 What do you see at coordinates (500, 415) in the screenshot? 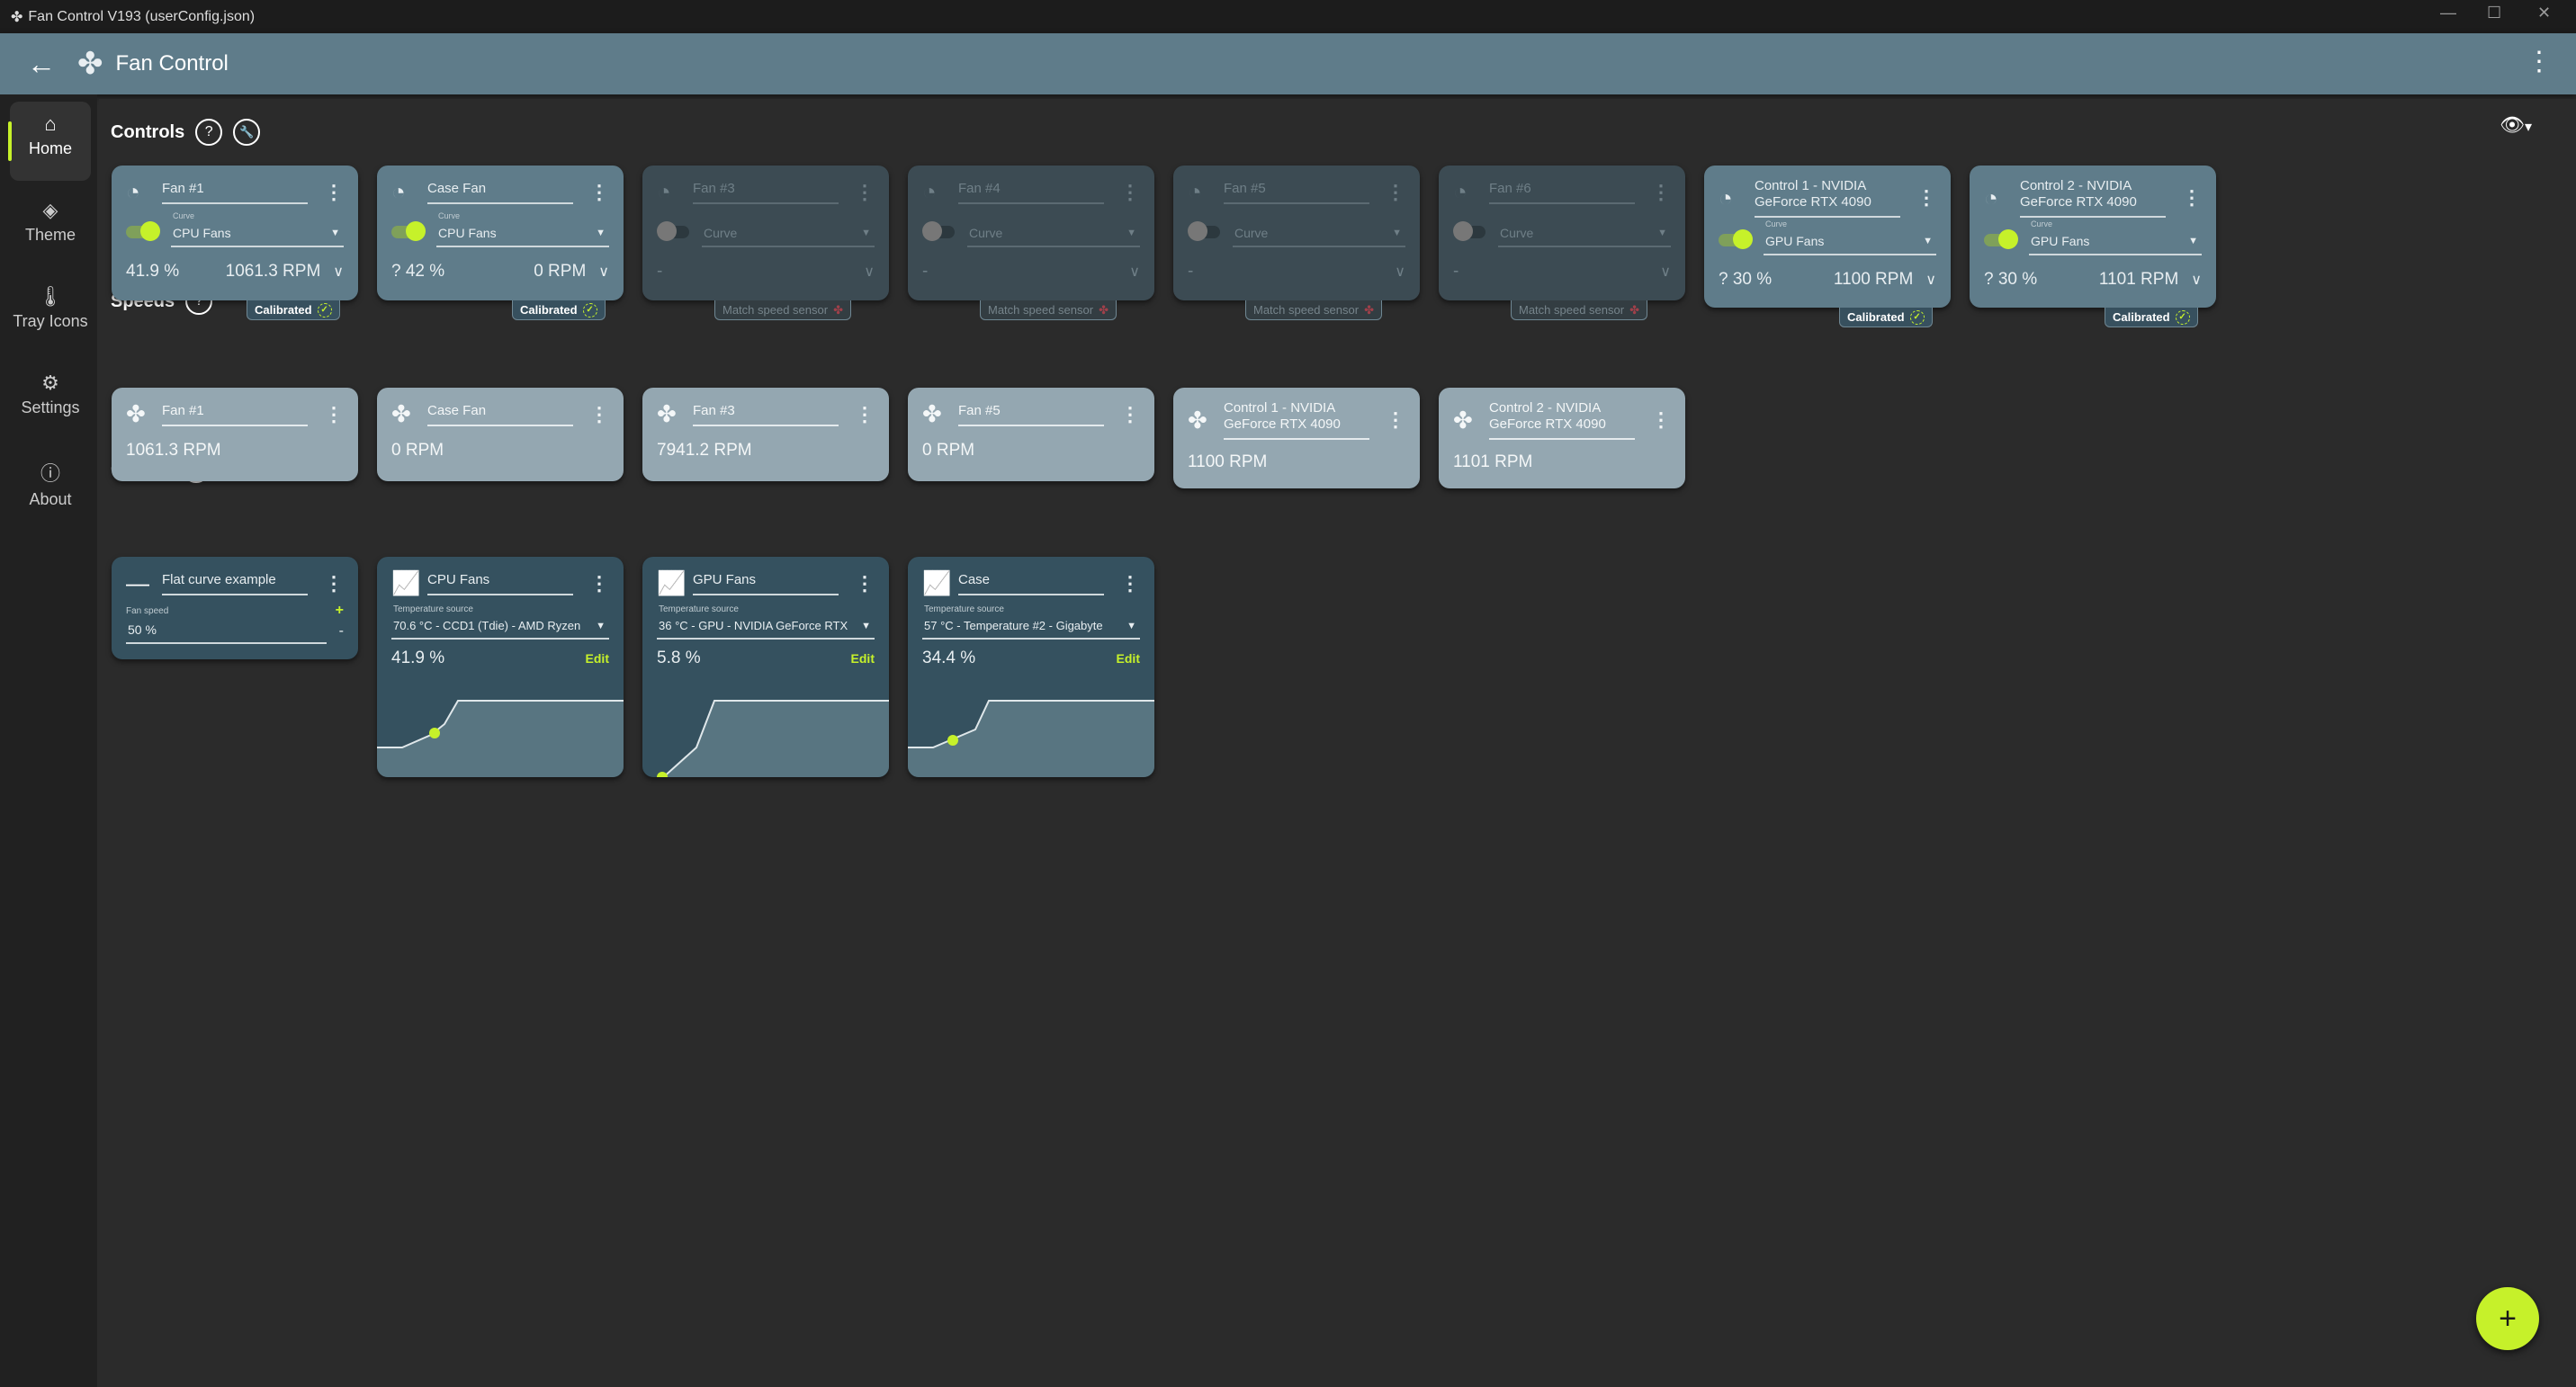
I see `speed-name-input: Case Fan` at bounding box center [500, 415].